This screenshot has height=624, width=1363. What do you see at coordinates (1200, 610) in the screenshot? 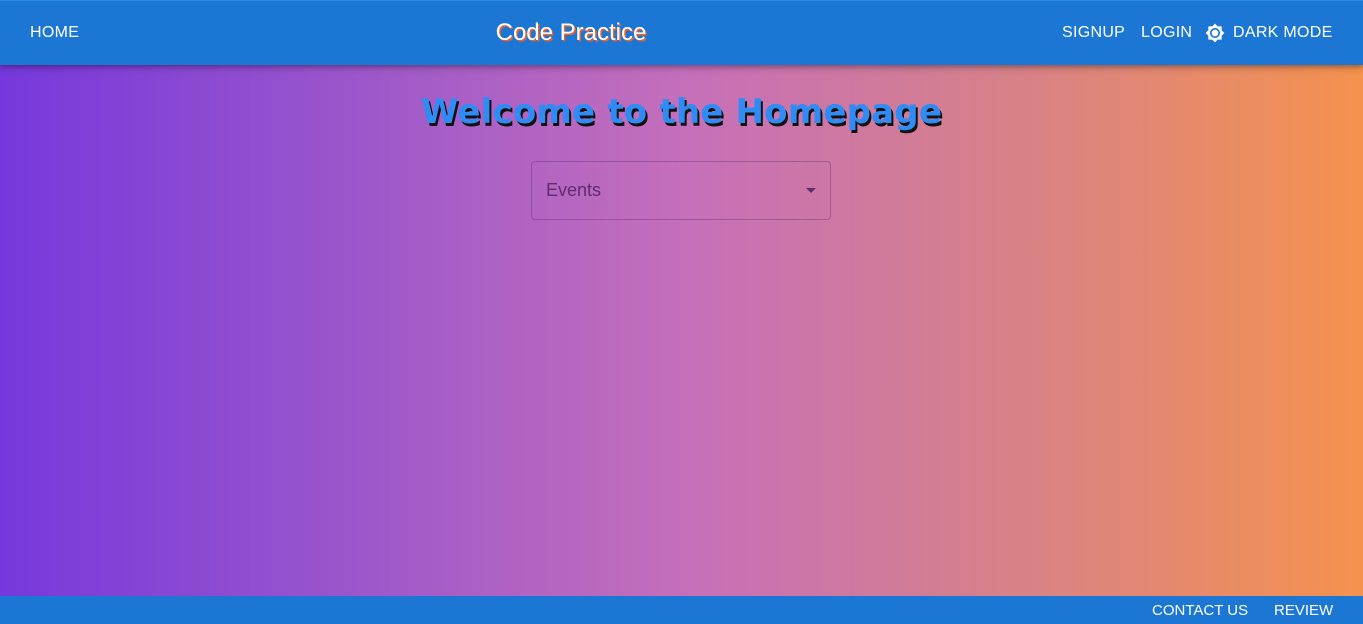
I see `contact-us-button: CONTACT US` at bounding box center [1200, 610].